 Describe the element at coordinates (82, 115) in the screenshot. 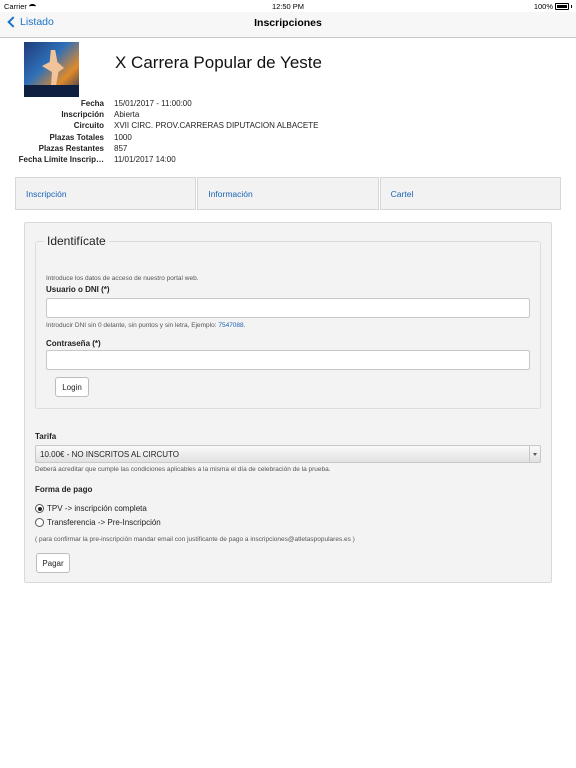

I see `detail-key: Inscripción` at that location.